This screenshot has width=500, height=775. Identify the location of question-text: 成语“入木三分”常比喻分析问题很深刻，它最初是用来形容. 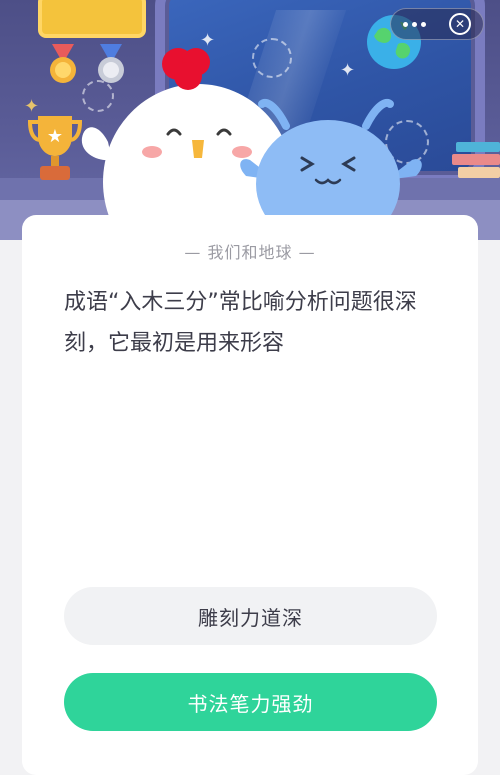
(240, 323).